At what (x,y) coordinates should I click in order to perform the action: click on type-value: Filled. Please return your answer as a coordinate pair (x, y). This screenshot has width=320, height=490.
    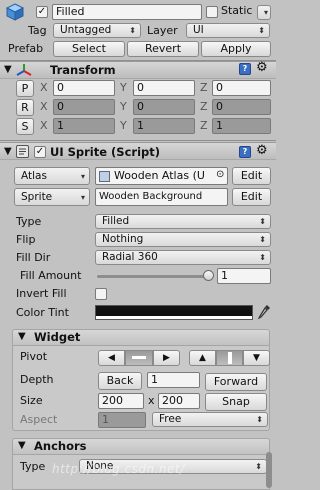
    Looking at the image, I should click on (116, 221).